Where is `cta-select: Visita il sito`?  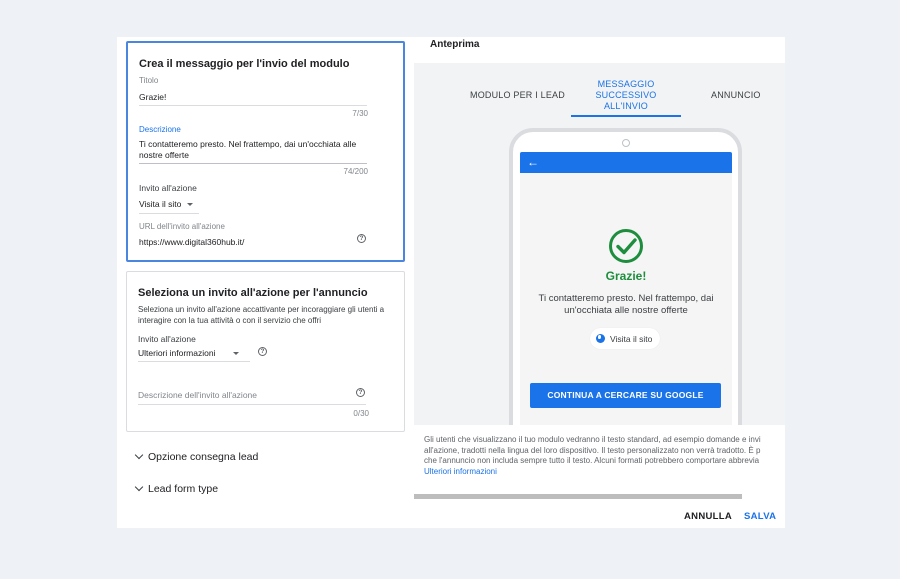 cta-select: Visita il sito is located at coordinates (166, 204).